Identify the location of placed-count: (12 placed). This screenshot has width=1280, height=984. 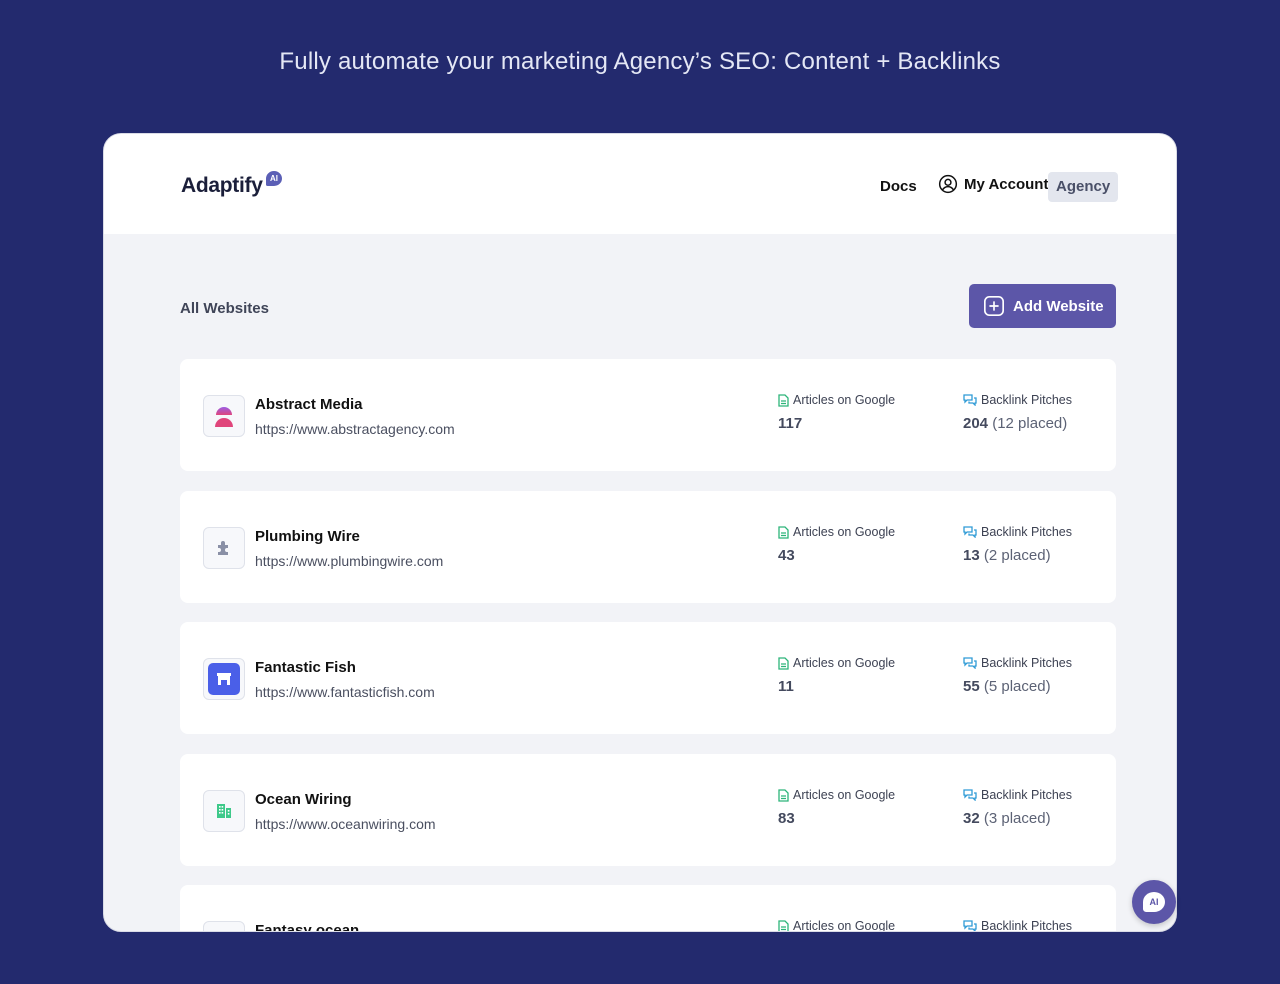
(1030, 423).